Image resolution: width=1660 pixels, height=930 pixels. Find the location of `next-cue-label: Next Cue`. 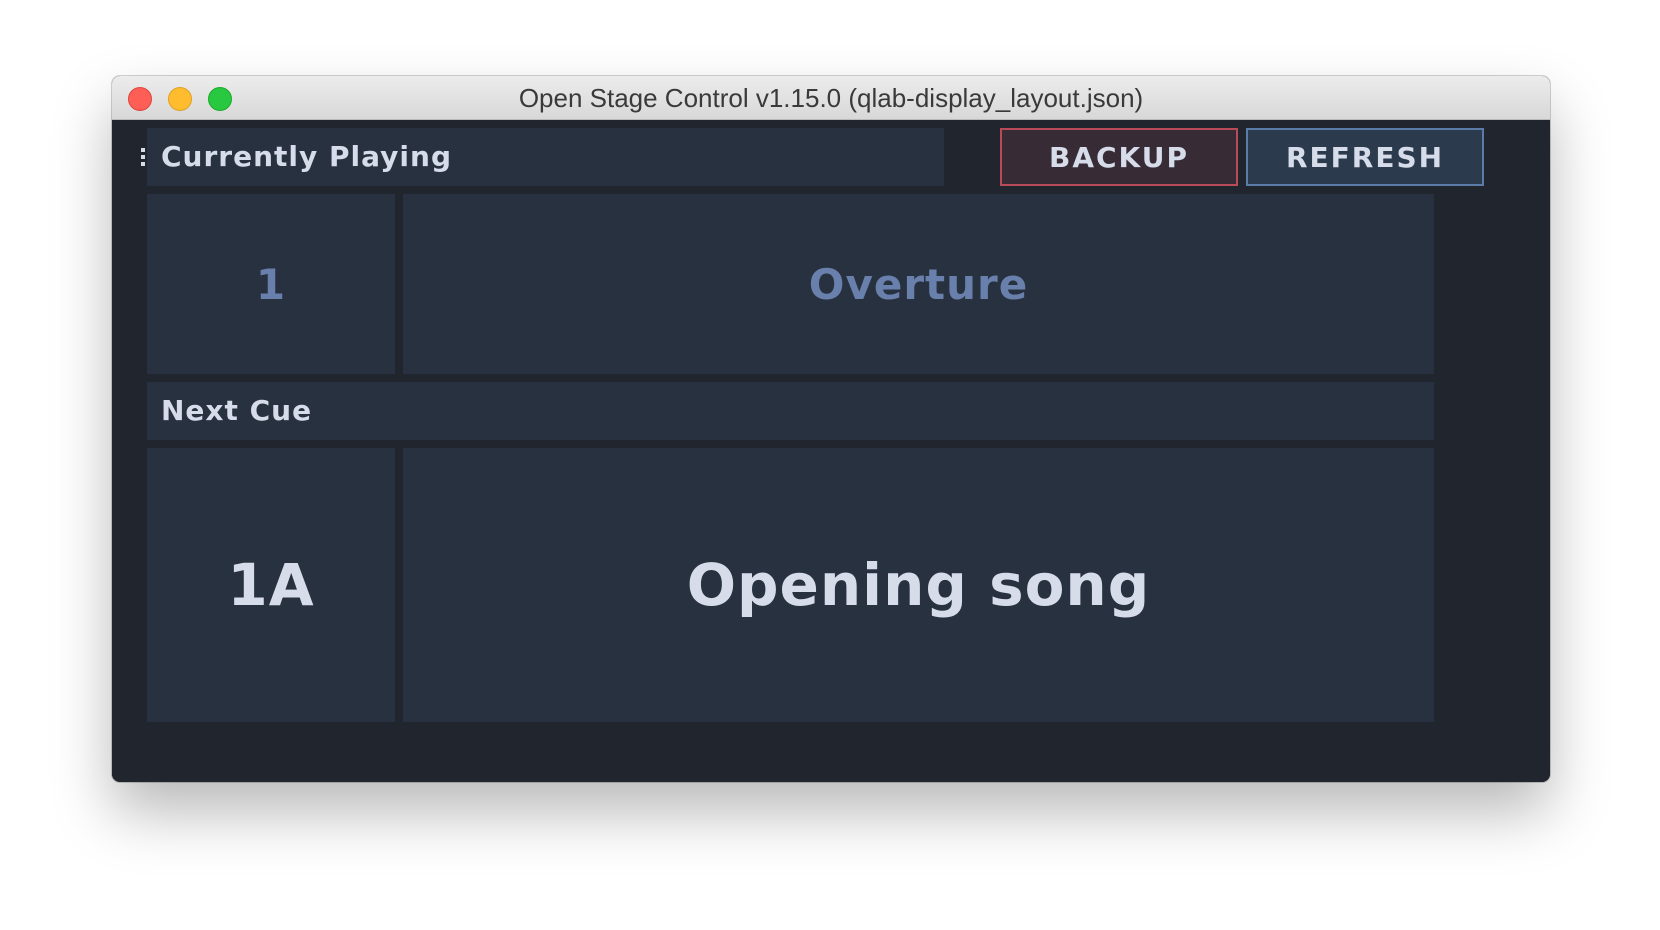

next-cue-label: Next Cue is located at coordinates (237, 410).